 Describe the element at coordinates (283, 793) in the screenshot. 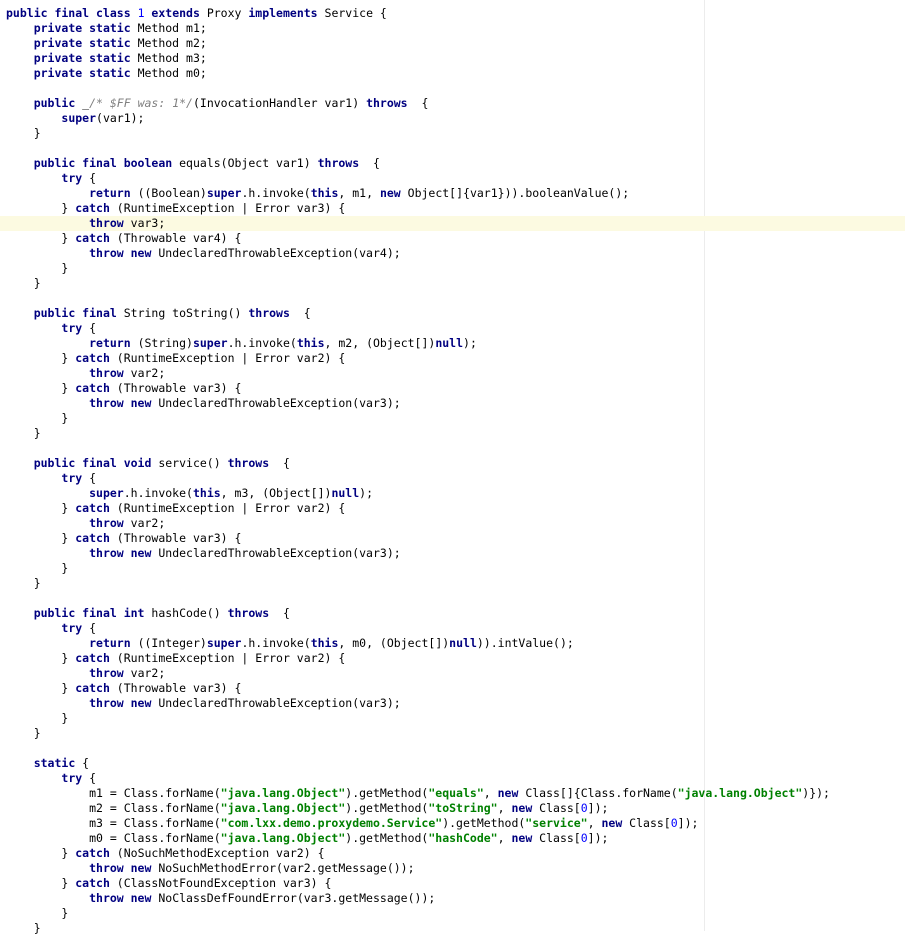

I see `code-token: "java.lang.Object"` at that location.